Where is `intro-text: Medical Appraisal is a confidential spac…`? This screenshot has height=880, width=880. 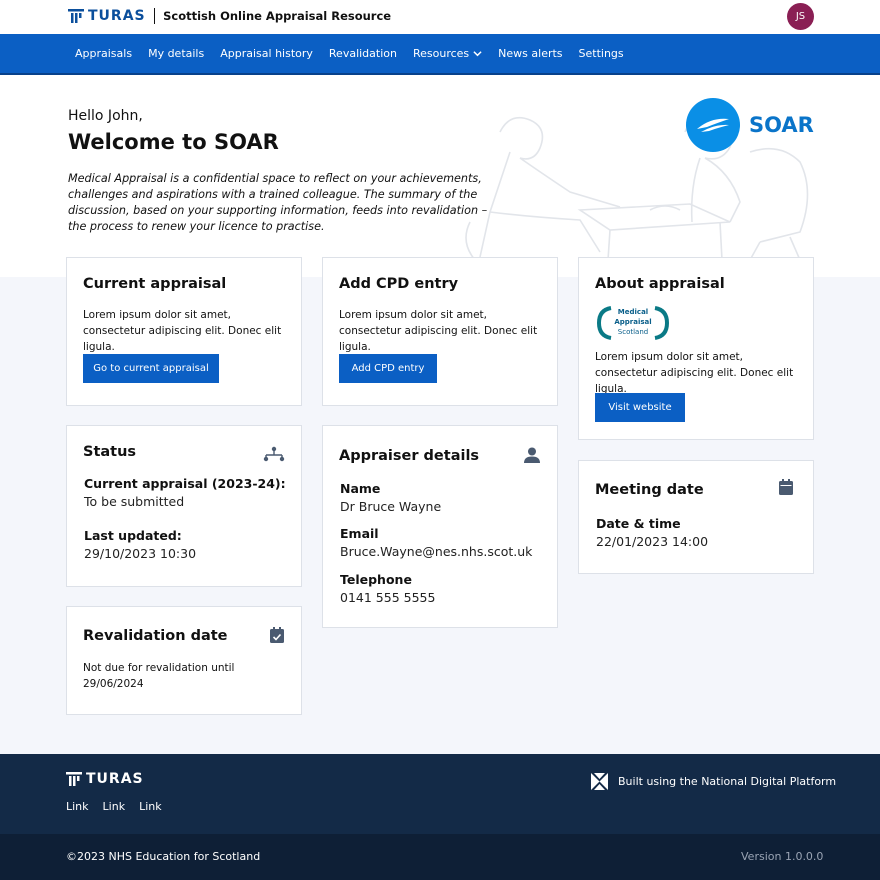
intro-text: Medical Appraisal is a confidential spac… is located at coordinates (278, 202).